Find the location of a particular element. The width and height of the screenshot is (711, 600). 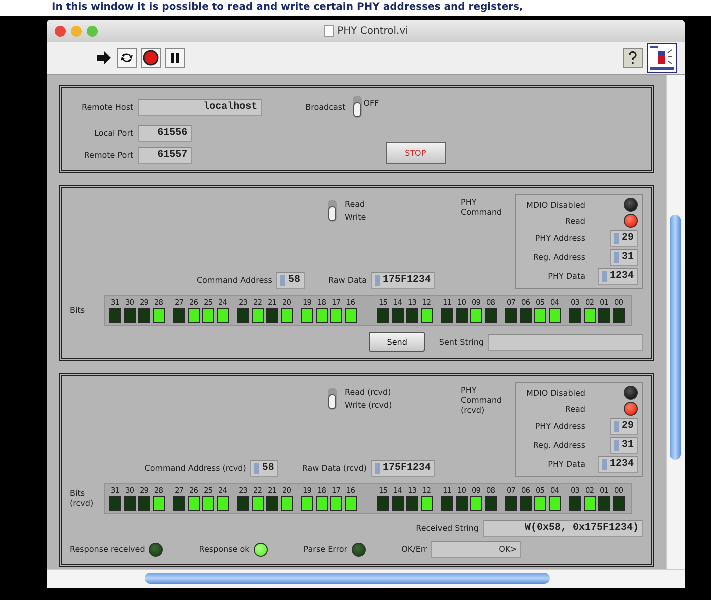

broadcast-label: Broadcast is located at coordinates (326, 107).